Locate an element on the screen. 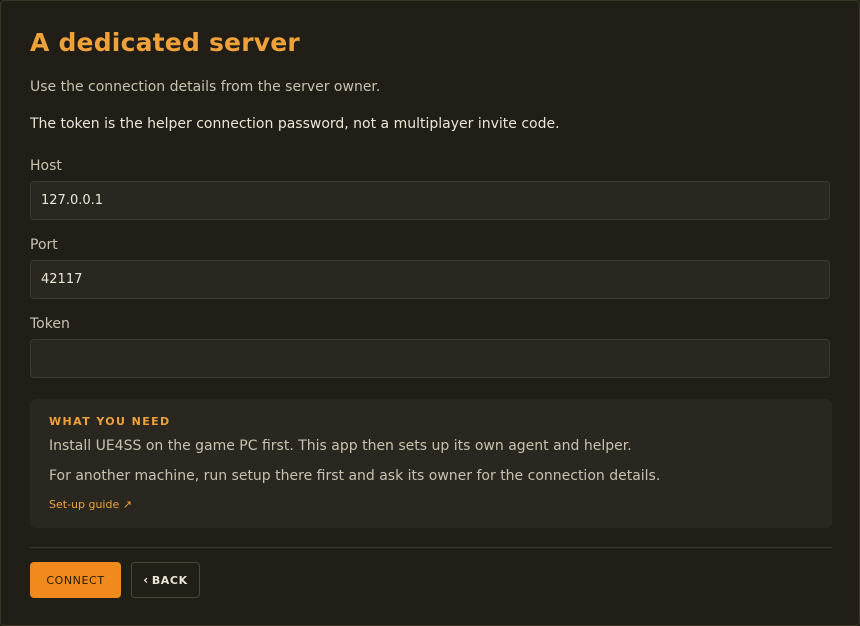  external-link-icon: ↗ is located at coordinates (127, 504).